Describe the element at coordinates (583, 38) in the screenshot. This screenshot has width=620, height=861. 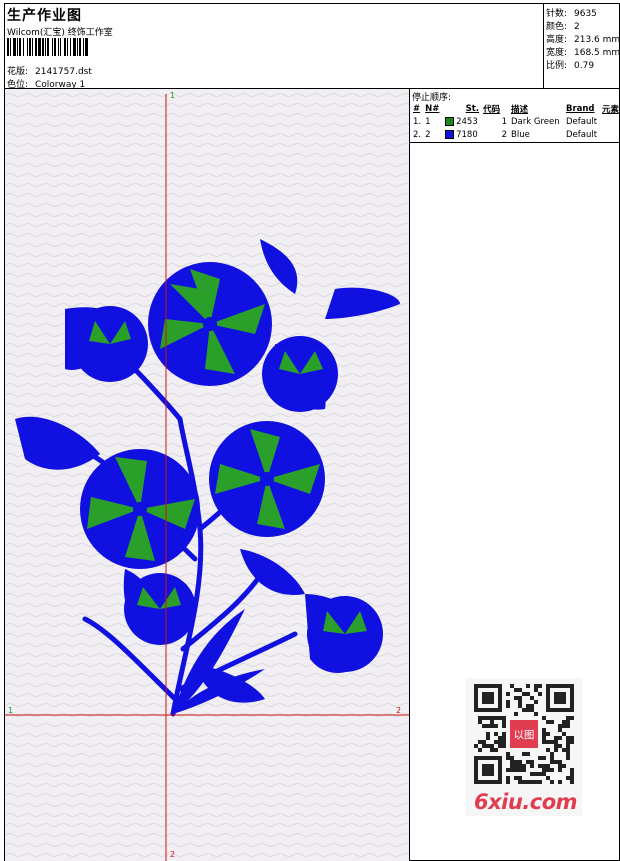
I see `stat-height: 高度: 213.6 mm` at that location.